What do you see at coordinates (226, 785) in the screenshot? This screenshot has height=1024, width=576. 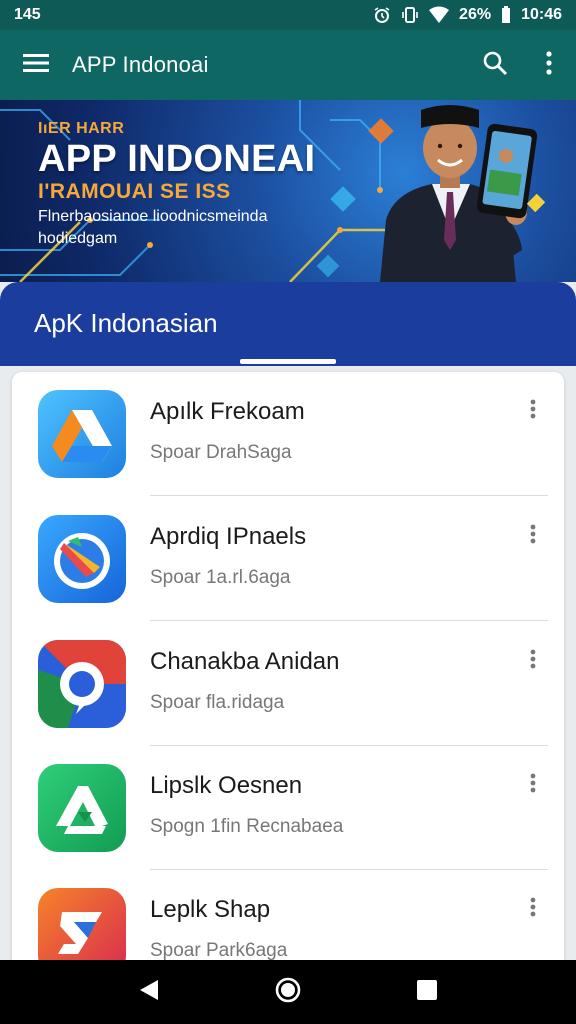 I see `app-name: Lipslk Oesnen` at bounding box center [226, 785].